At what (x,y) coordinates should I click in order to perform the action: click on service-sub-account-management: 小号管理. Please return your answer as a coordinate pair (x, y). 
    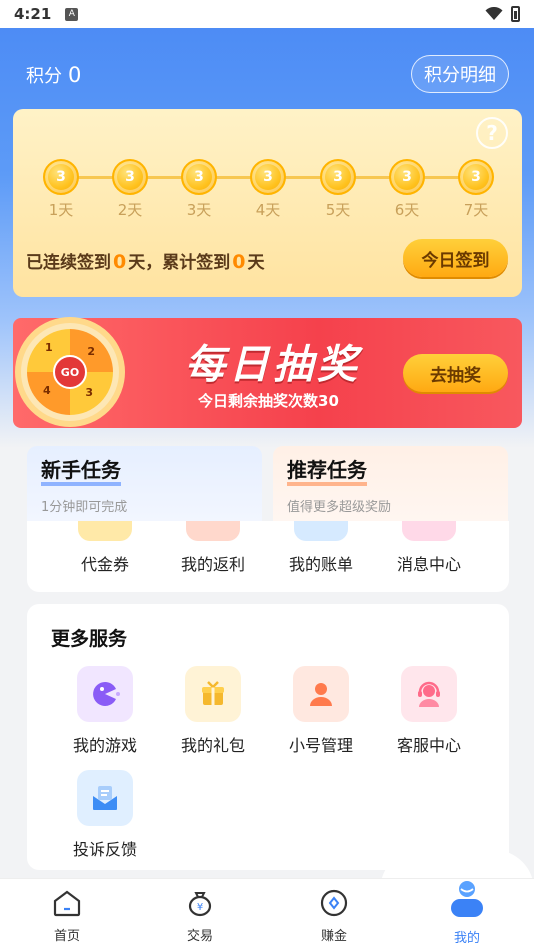
    Looking at the image, I should click on (321, 711).